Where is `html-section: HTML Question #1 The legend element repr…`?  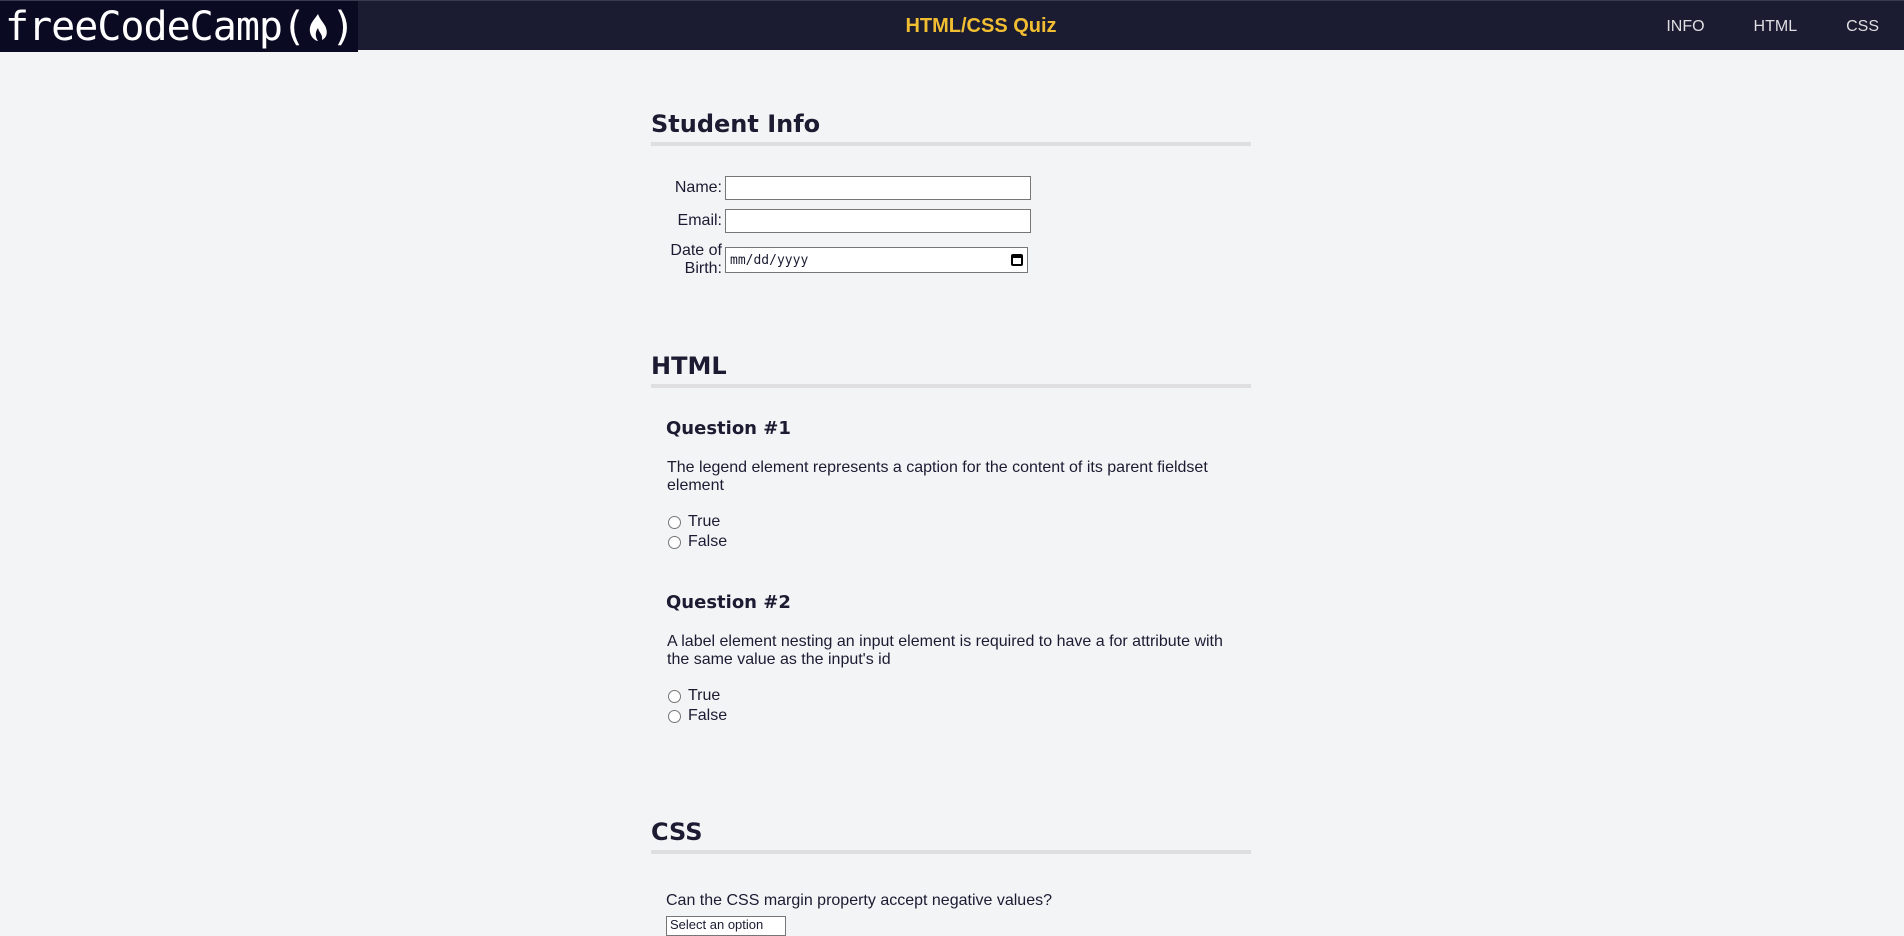
html-section: HTML Question #1 The legend element repr… is located at coordinates (951, 538).